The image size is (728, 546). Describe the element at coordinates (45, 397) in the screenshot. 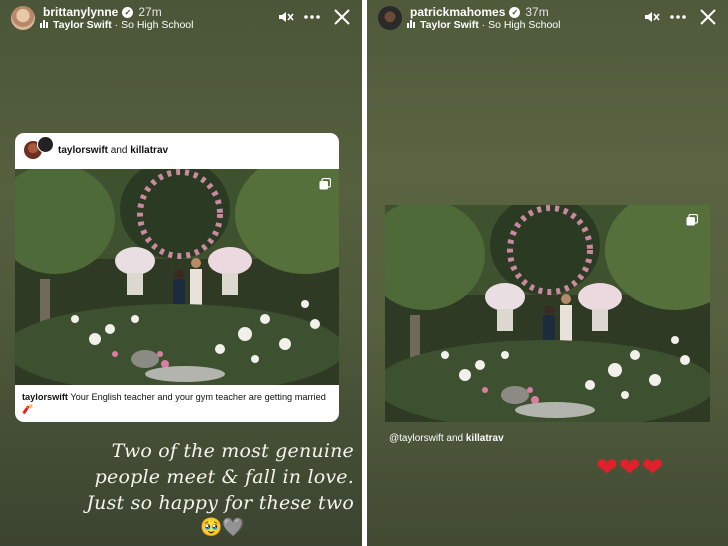

I see `caption-username: taylorswift` at that location.